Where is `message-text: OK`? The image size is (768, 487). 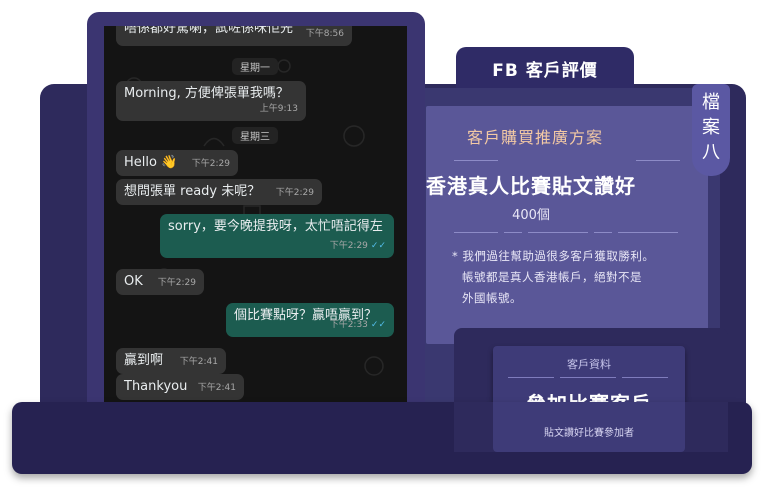 message-text: OK is located at coordinates (133, 281).